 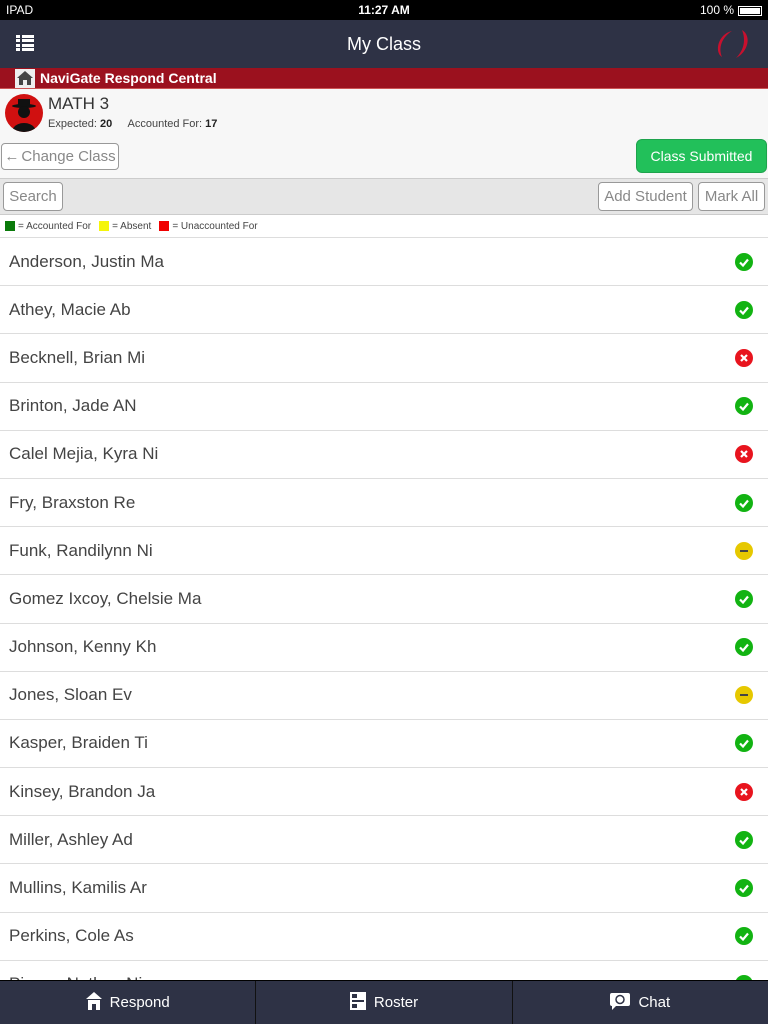 I want to click on app-header: My Class, so click(x=384, y=44).